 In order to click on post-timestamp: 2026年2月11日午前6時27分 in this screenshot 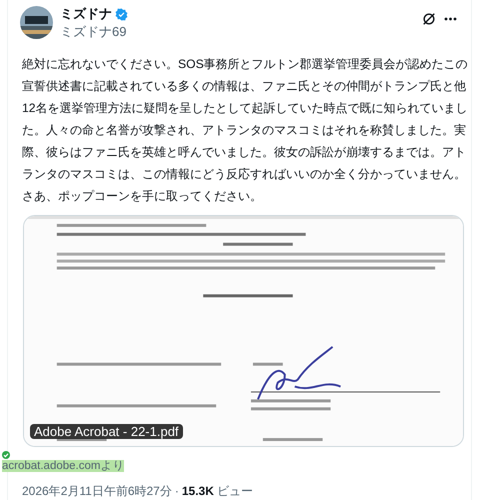, I will do `click(97, 491)`.